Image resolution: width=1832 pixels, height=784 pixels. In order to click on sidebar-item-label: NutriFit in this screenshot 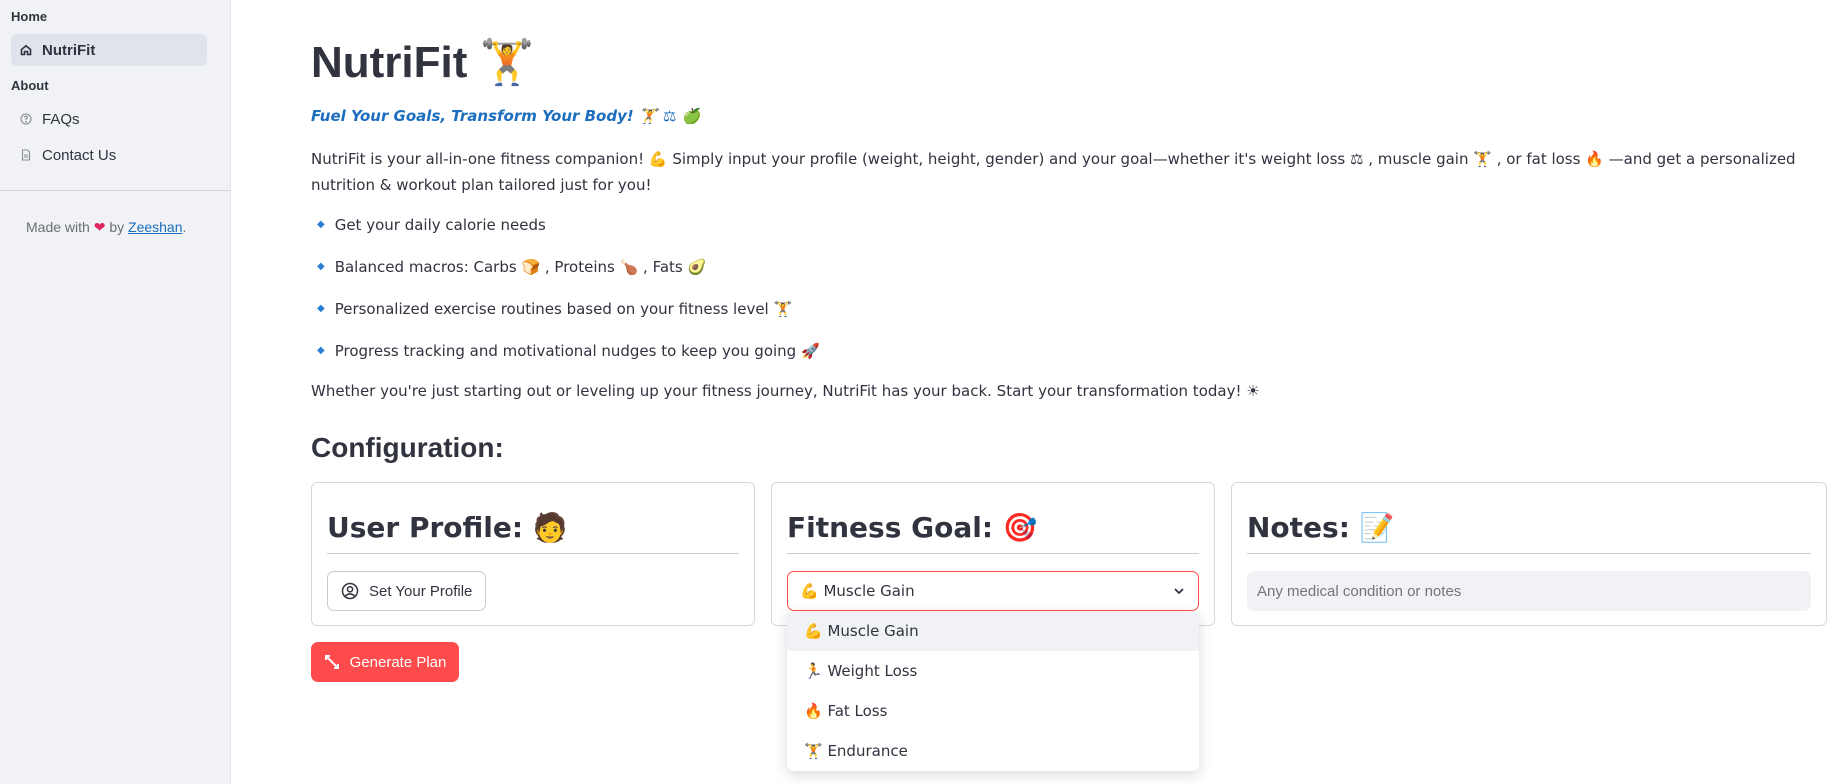, I will do `click(69, 50)`.